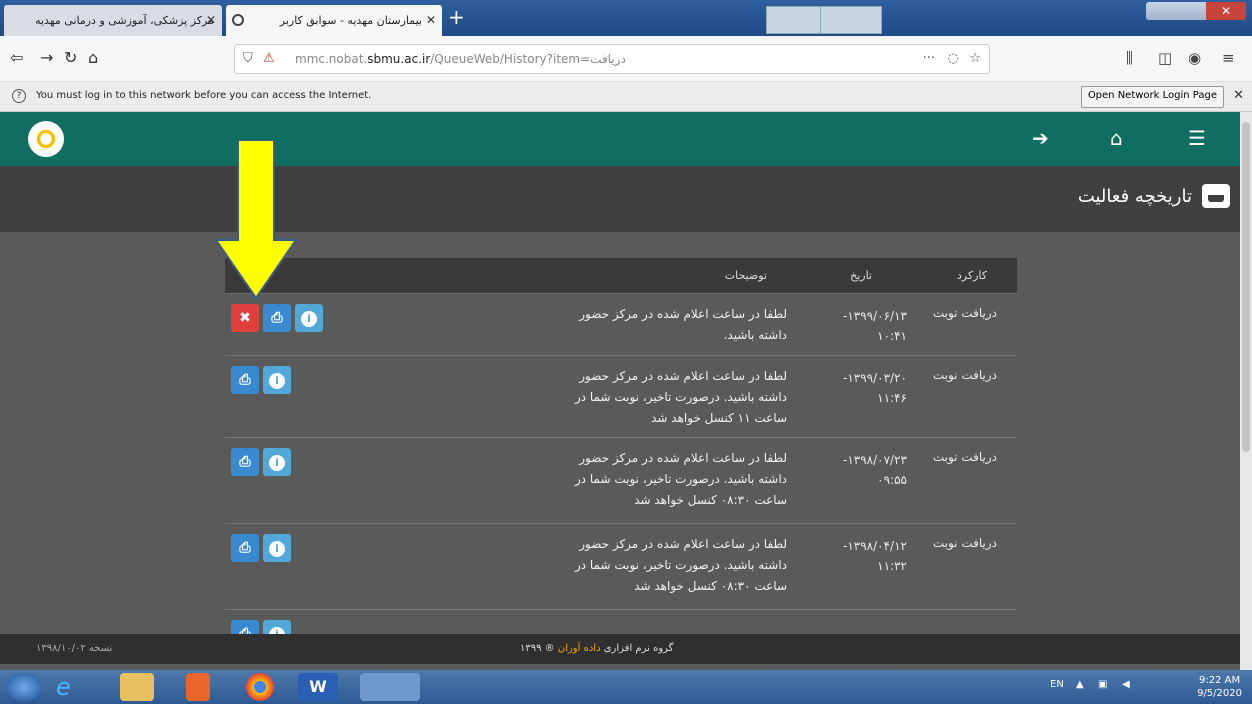  I want to click on word-icon: W, so click(318, 687).